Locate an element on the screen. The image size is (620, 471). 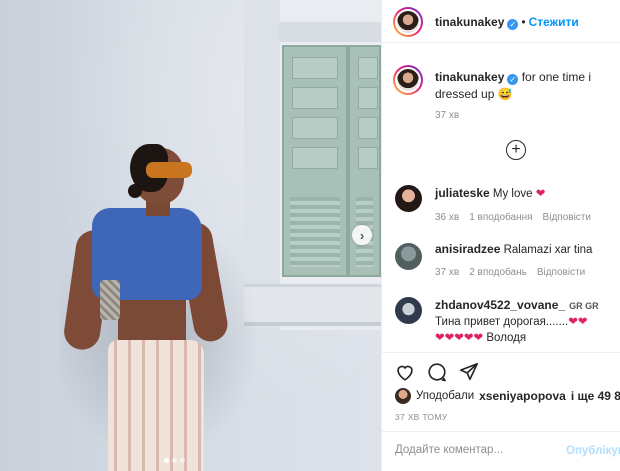
follow-button: Стежити is located at coordinates (554, 22).